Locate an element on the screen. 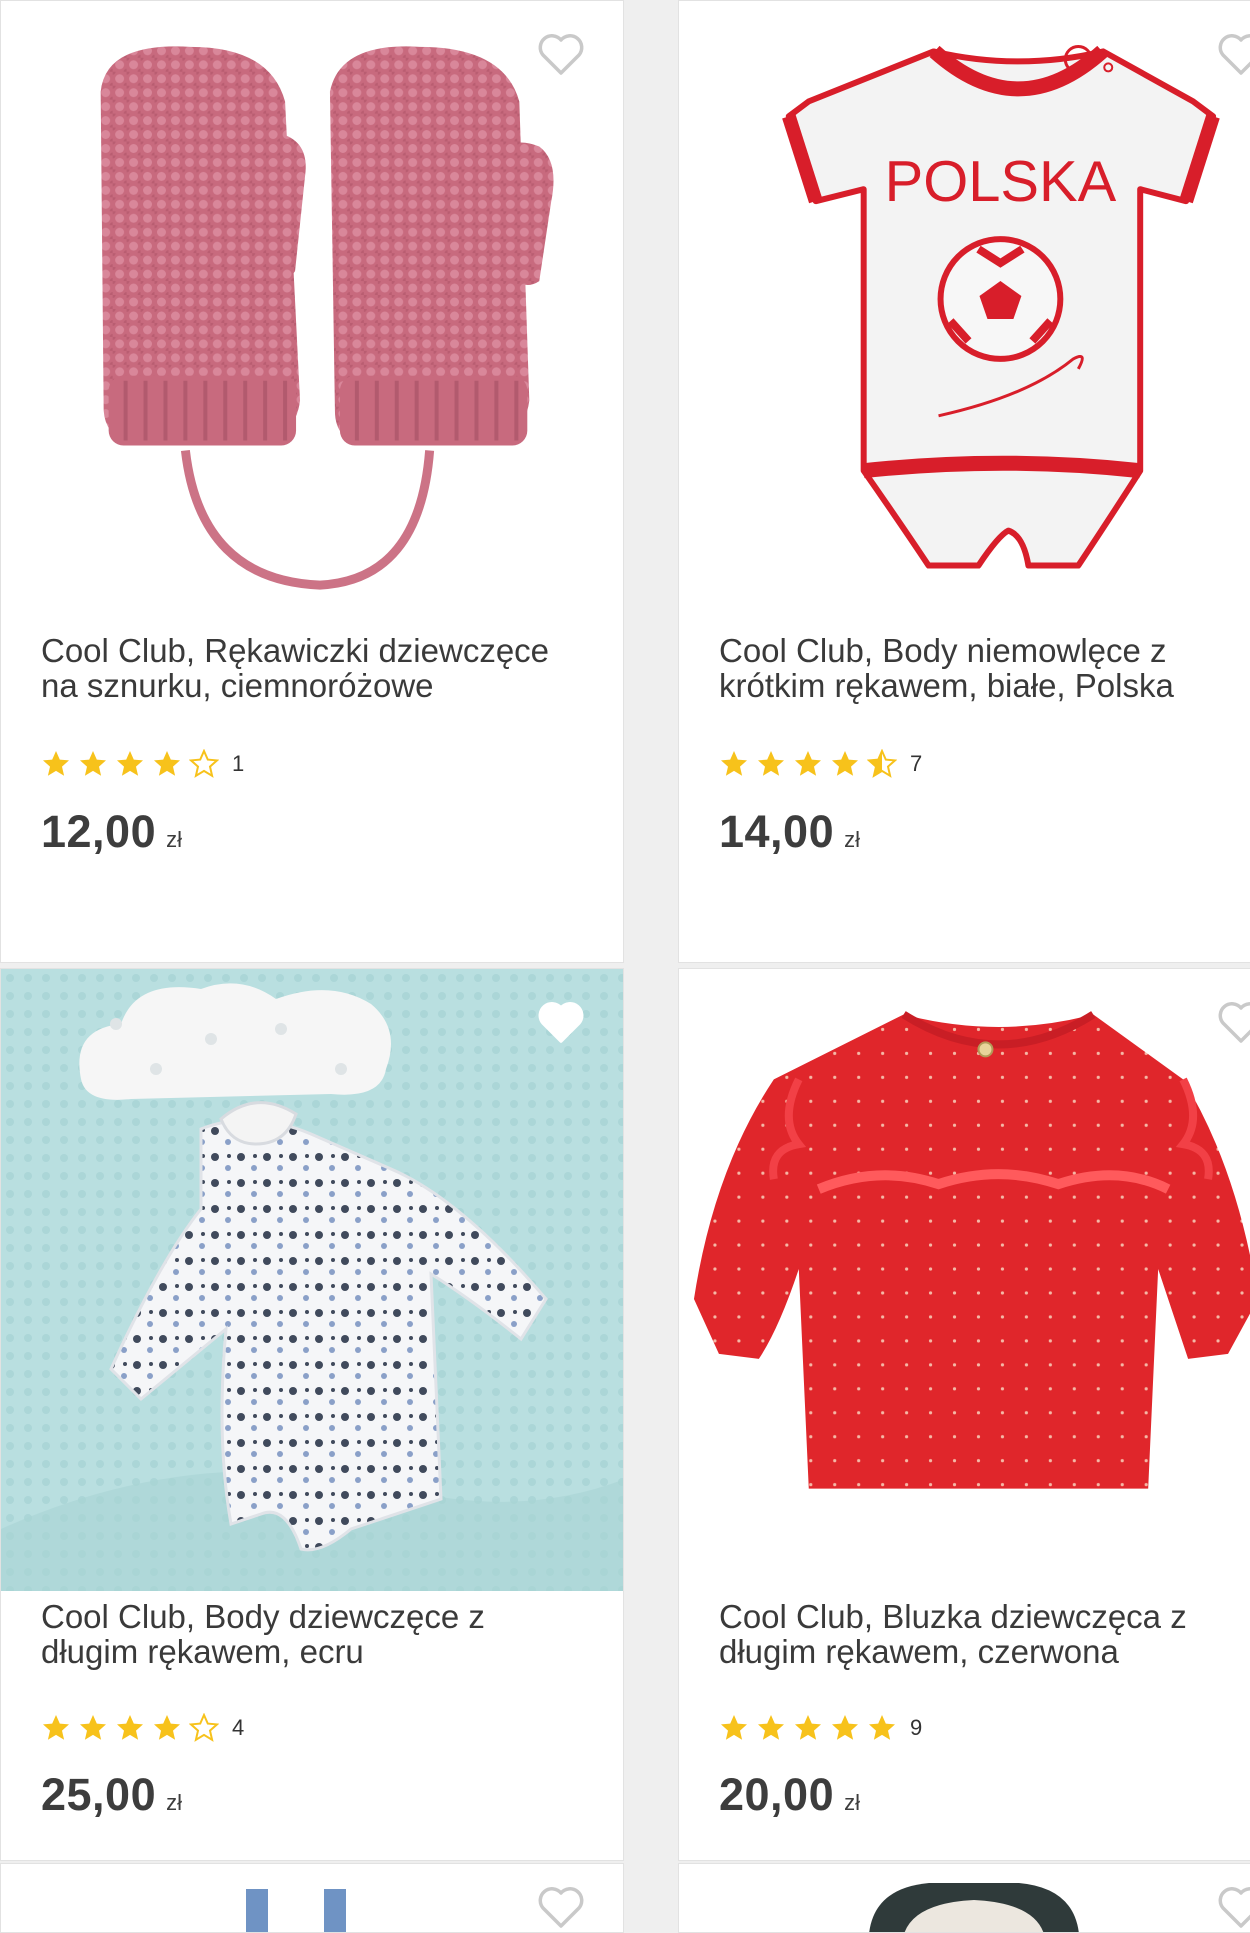 This screenshot has width=1250, height=1933. print-text: POLSKA is located at coordinates (1001, 182).